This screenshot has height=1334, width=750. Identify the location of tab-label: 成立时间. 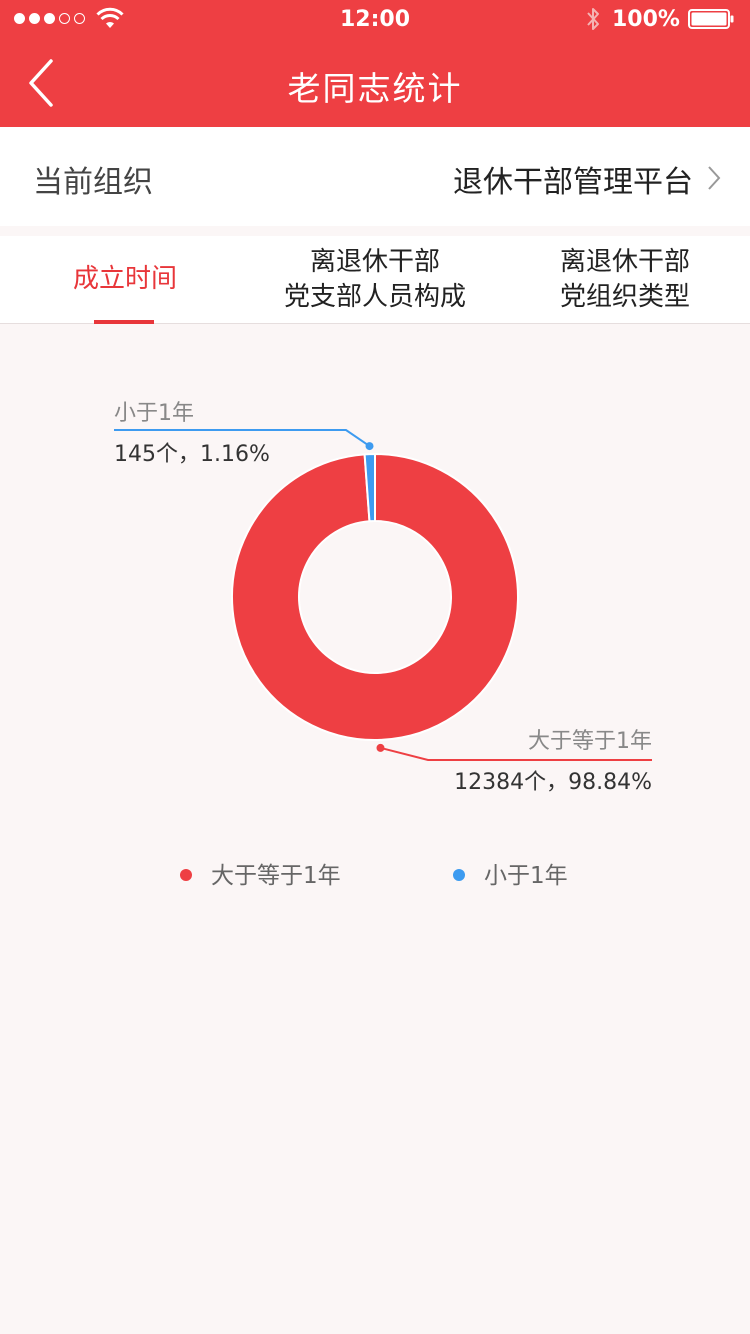
(124, 279).